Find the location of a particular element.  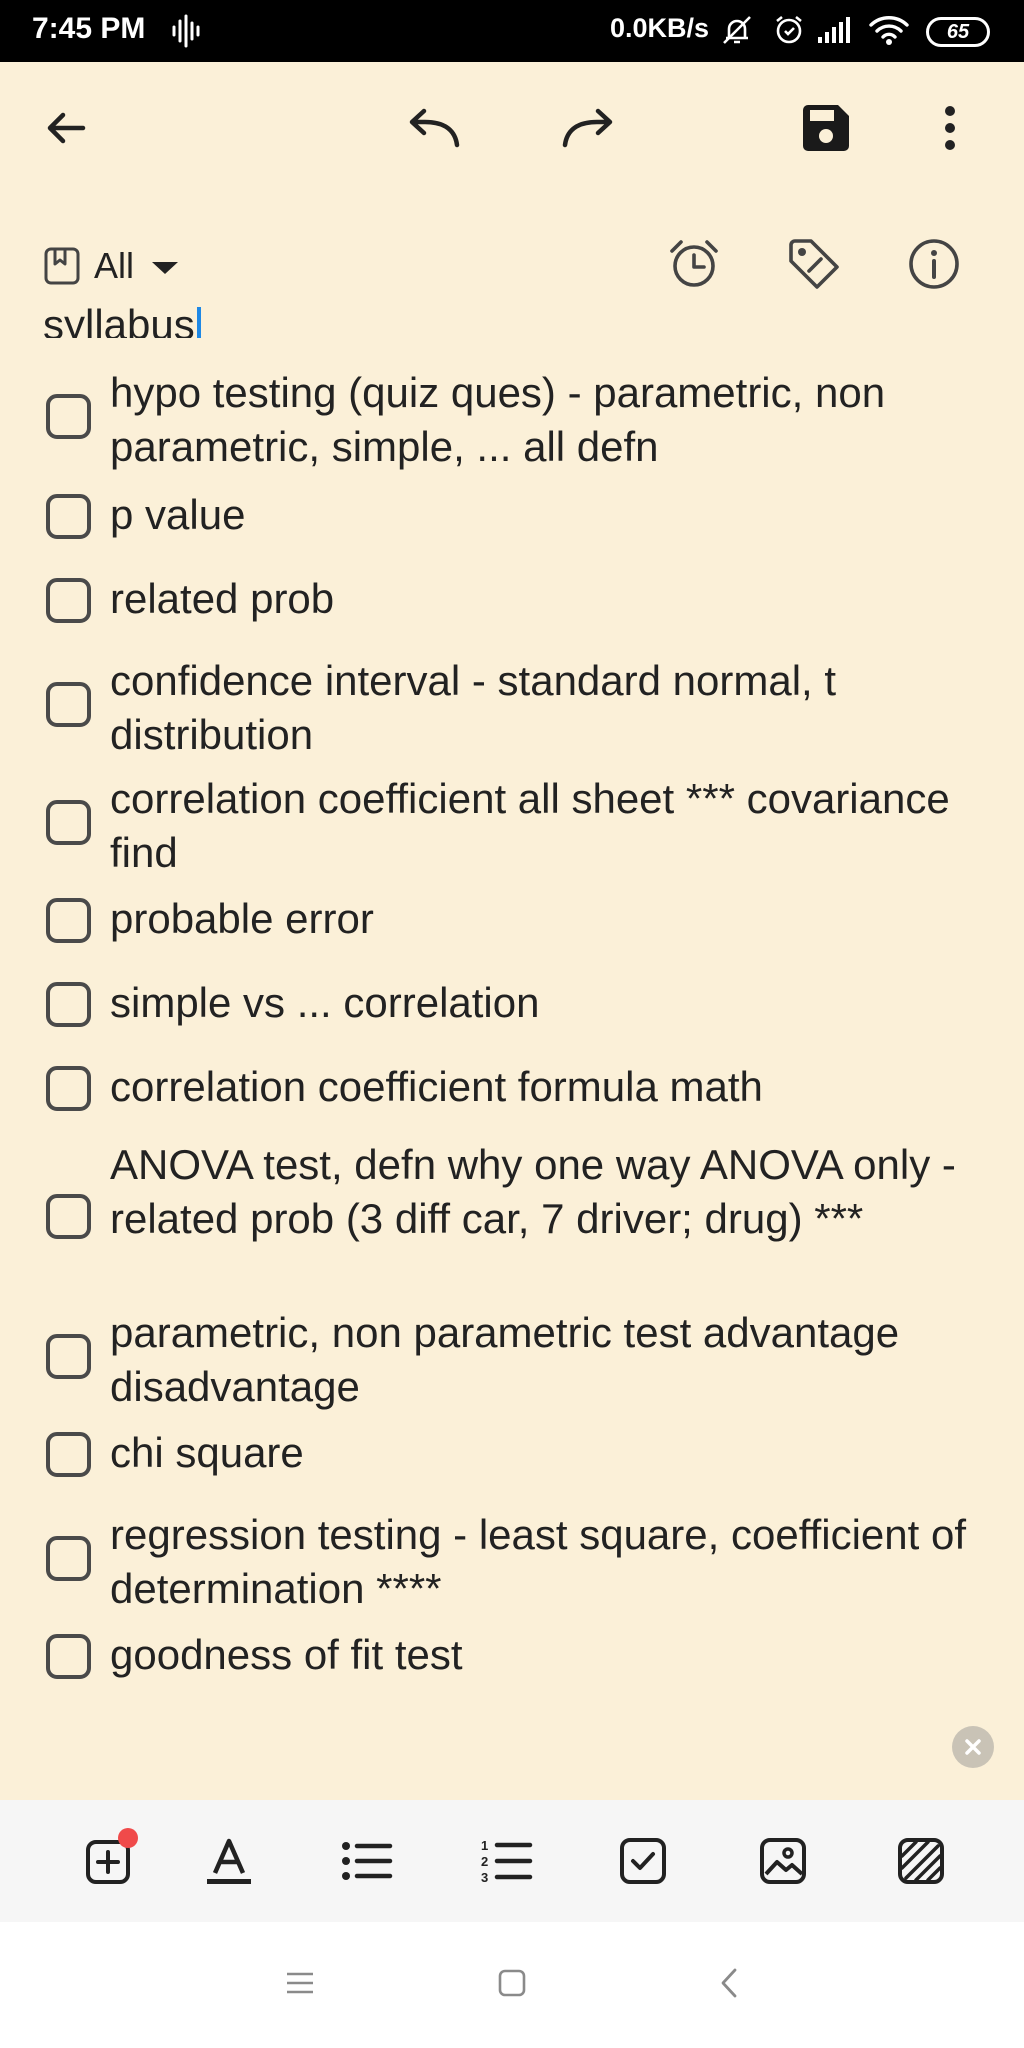

checklist-item-text: chi square is located at coordinates (540, 1453).